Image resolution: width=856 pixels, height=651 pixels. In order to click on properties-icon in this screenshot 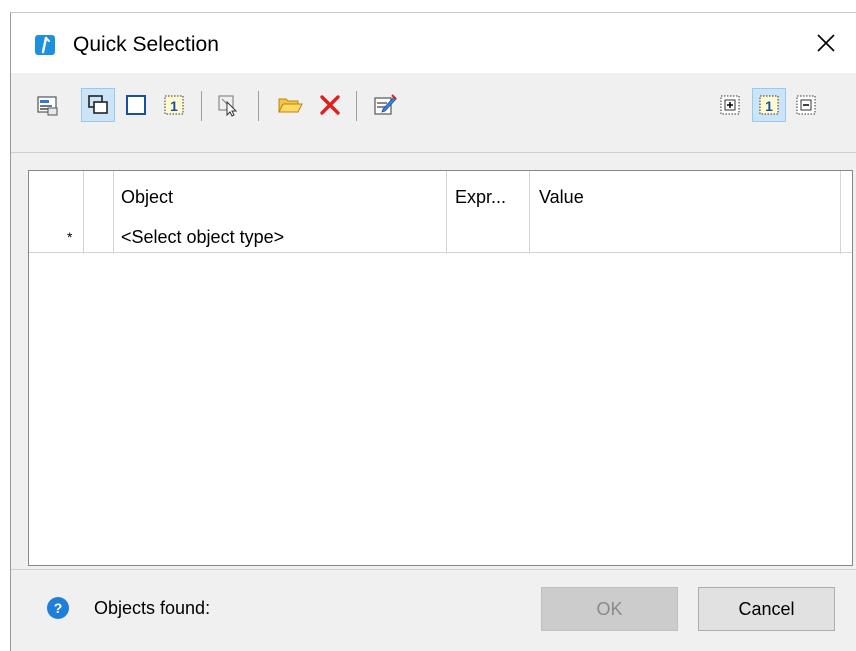, I will do `click(385, 104)`.